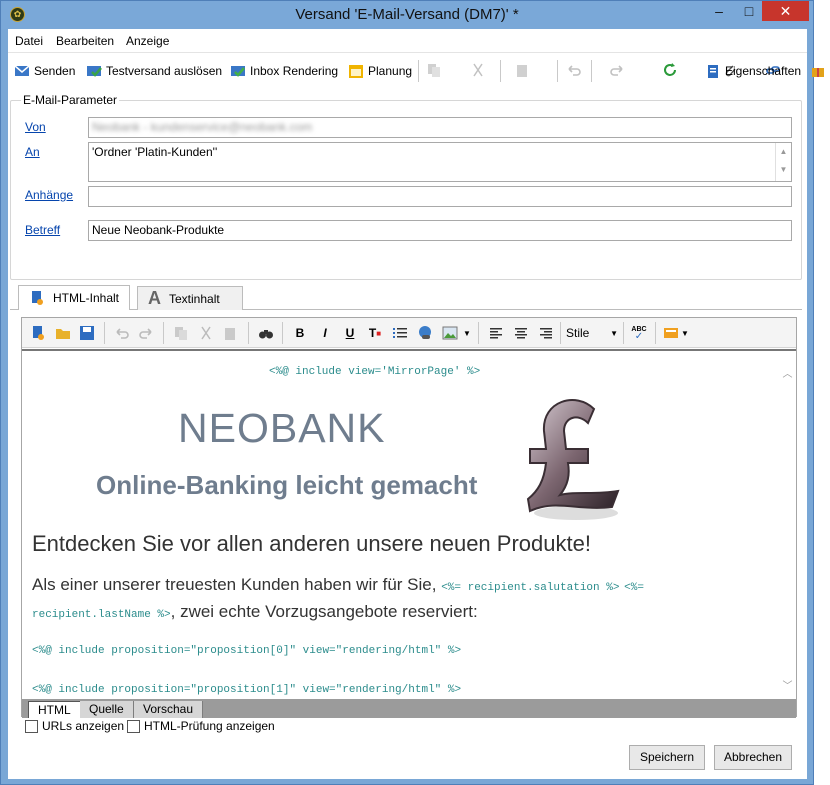  What do you see at coordinates (521, 333) in the screenshot?
I see `align-center-icon` at bounding box center [521, 333].